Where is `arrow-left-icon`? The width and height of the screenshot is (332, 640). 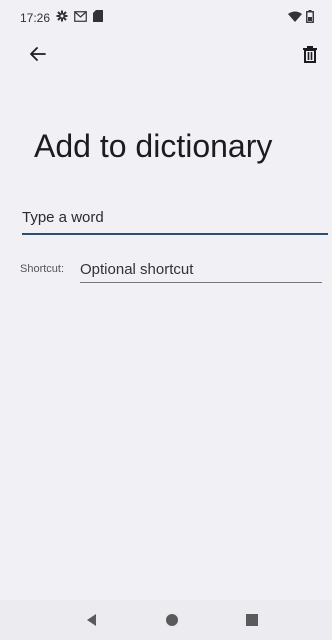
arrow-left-icon is located at coordinates (38, 54).